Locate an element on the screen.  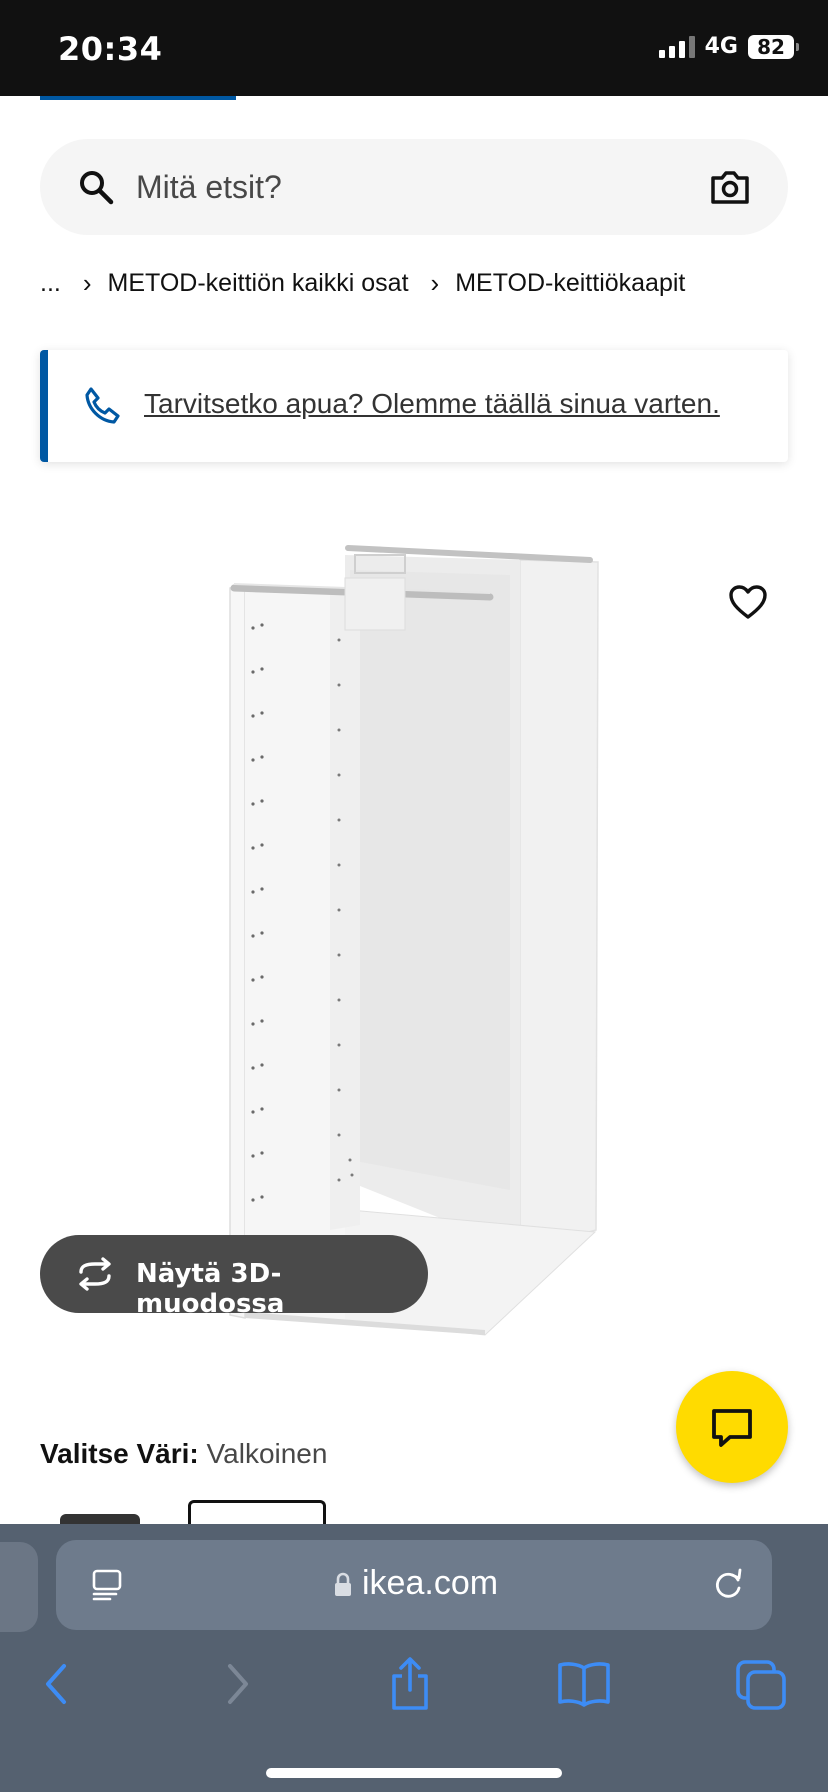
previous-tab-peek is located at coordinates (19, 1587).